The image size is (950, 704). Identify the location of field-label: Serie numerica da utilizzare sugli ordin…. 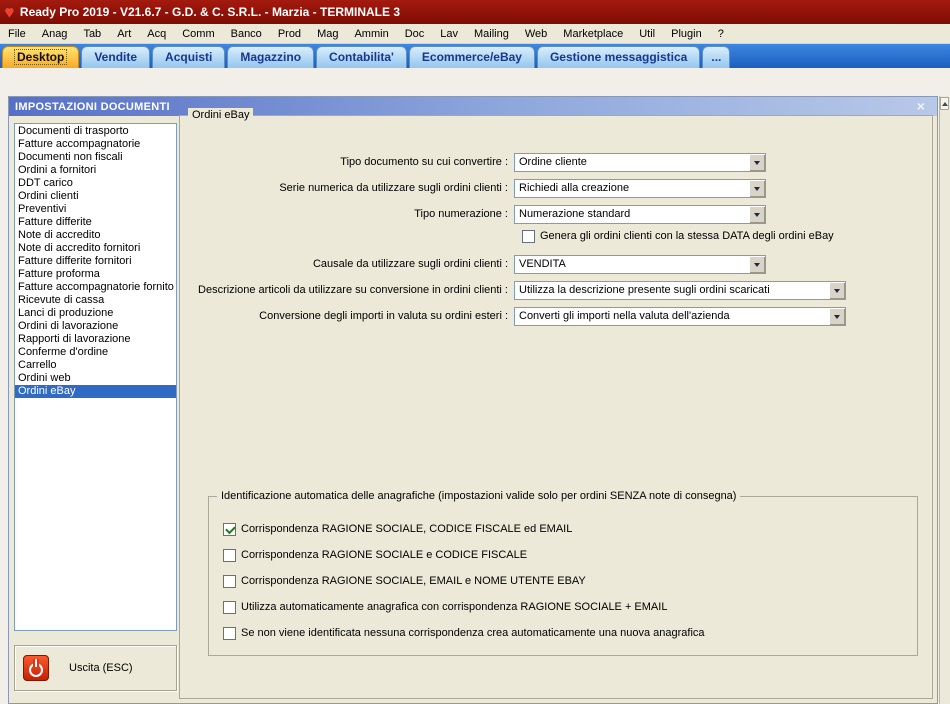
(393, 188).